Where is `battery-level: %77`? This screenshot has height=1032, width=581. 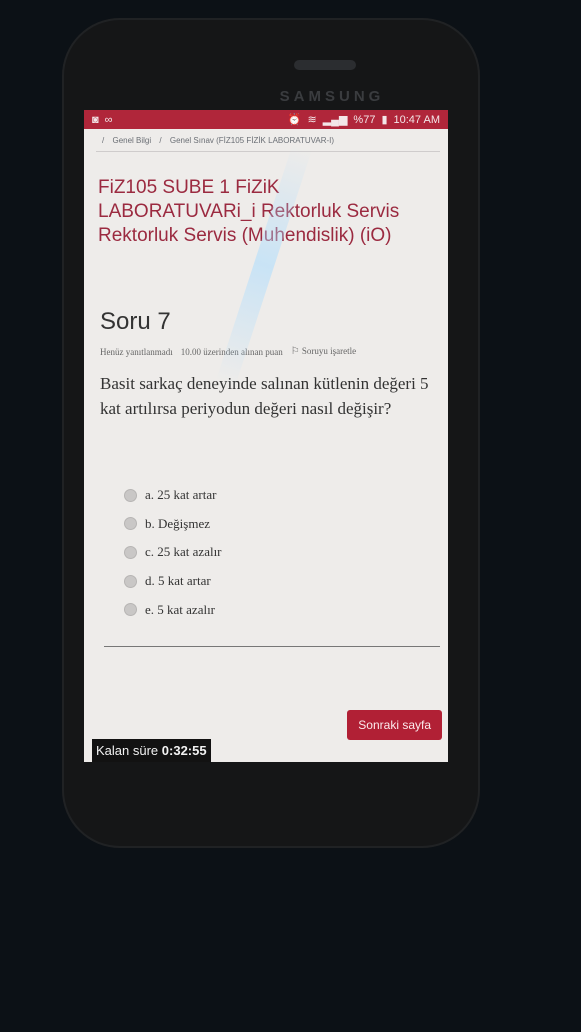 battery-level: %77 is located at coordinates (364, 119).